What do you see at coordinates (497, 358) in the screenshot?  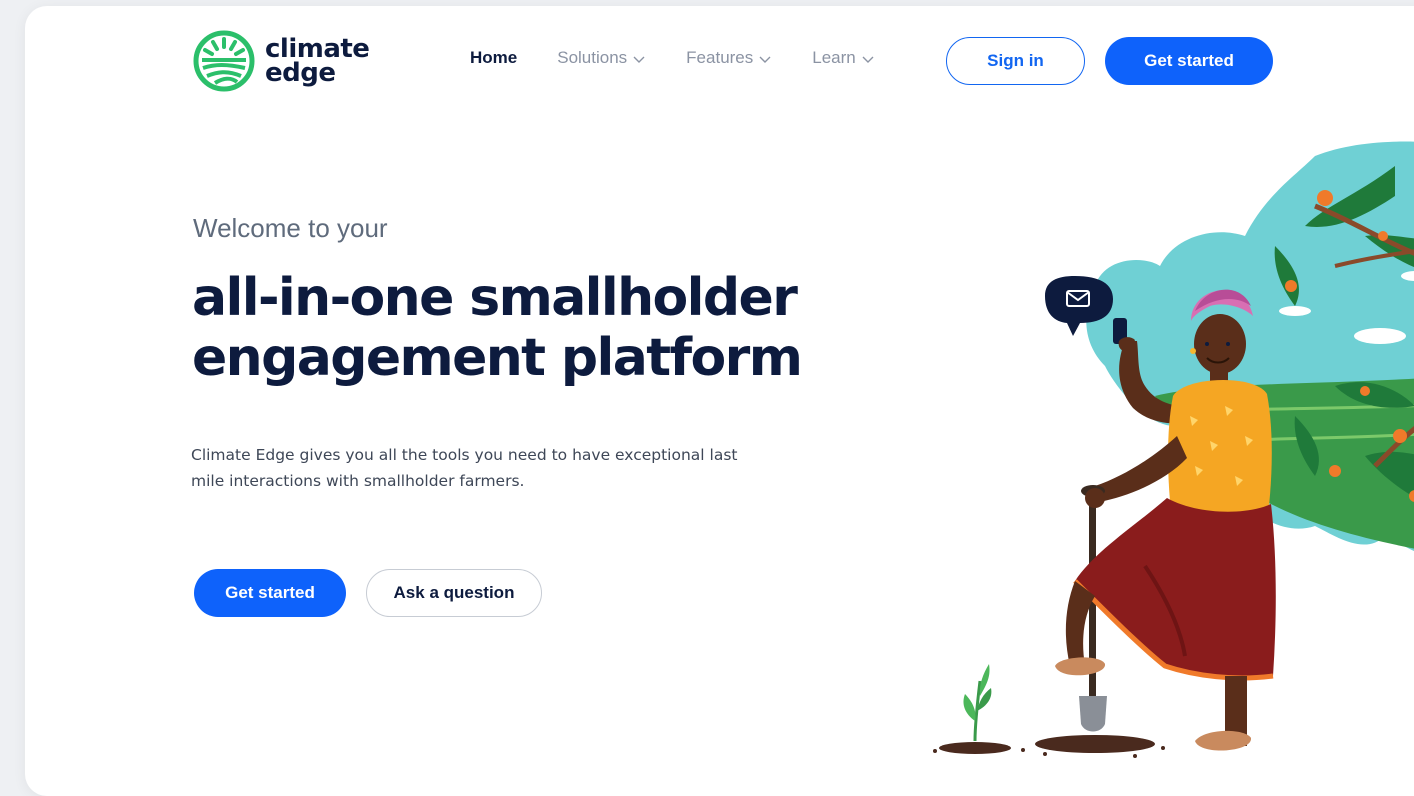 I see `hero-headline-line2: engagement platform` at bounding box center [497, 358].